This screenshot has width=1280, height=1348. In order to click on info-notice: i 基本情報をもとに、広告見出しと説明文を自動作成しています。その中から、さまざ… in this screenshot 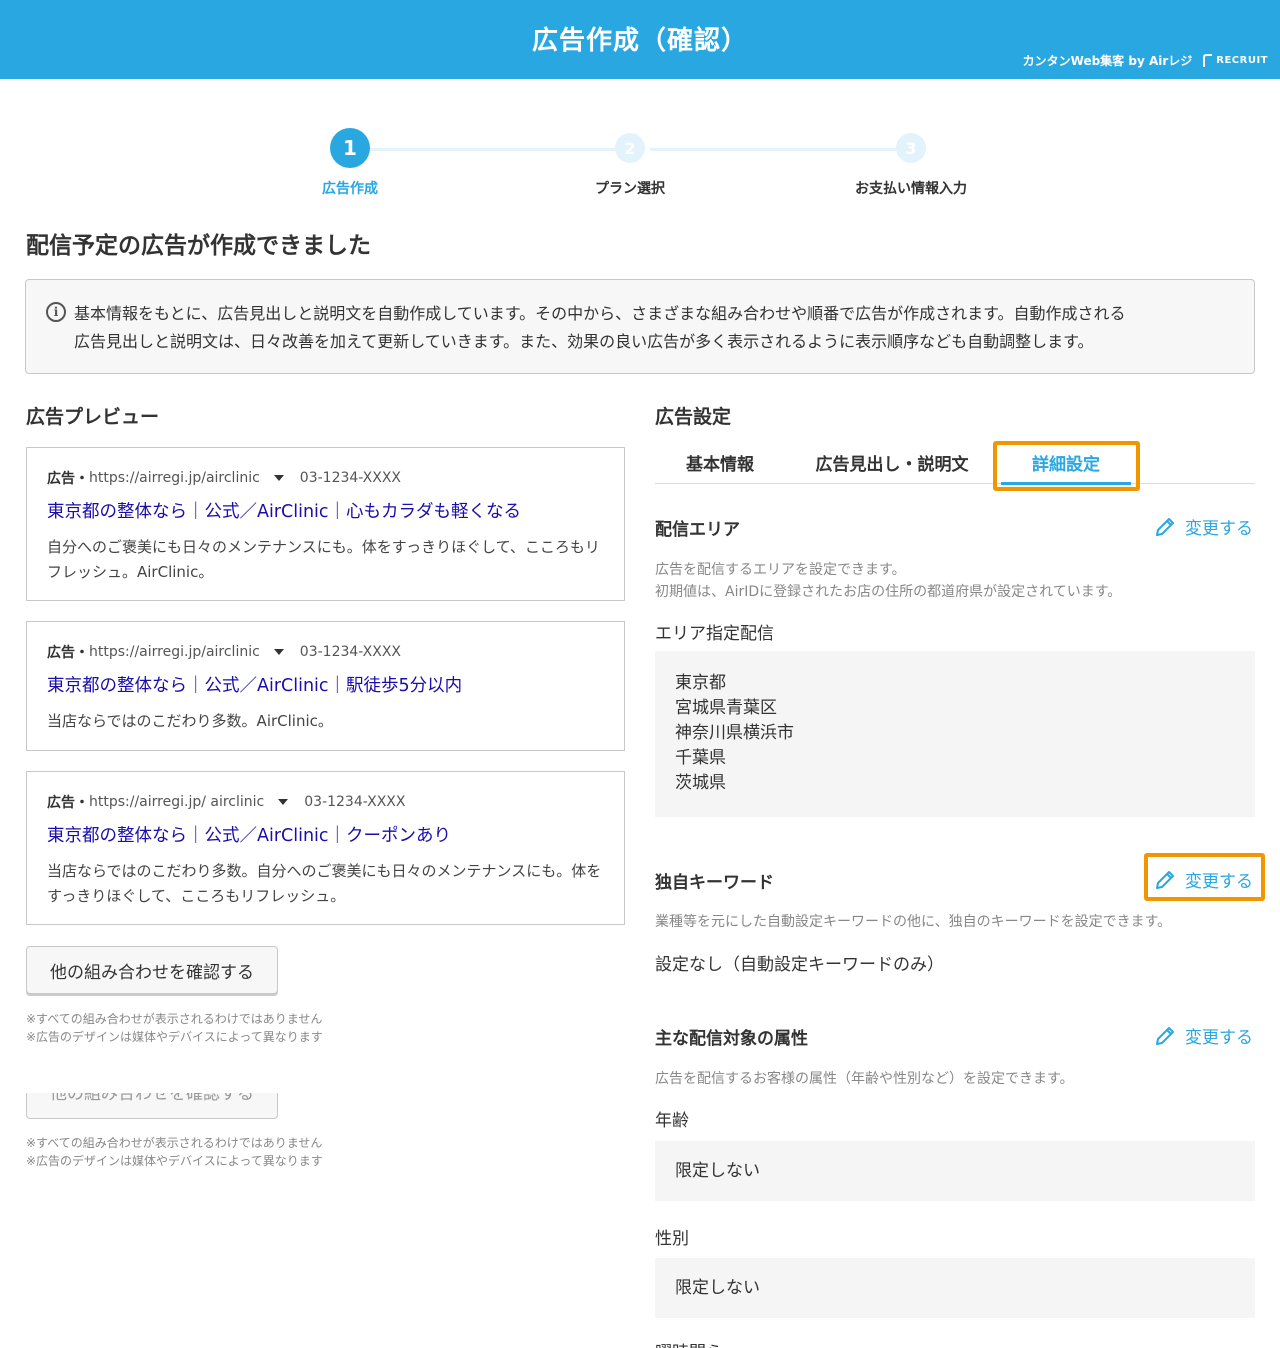, I will do `click(640, 326)`.